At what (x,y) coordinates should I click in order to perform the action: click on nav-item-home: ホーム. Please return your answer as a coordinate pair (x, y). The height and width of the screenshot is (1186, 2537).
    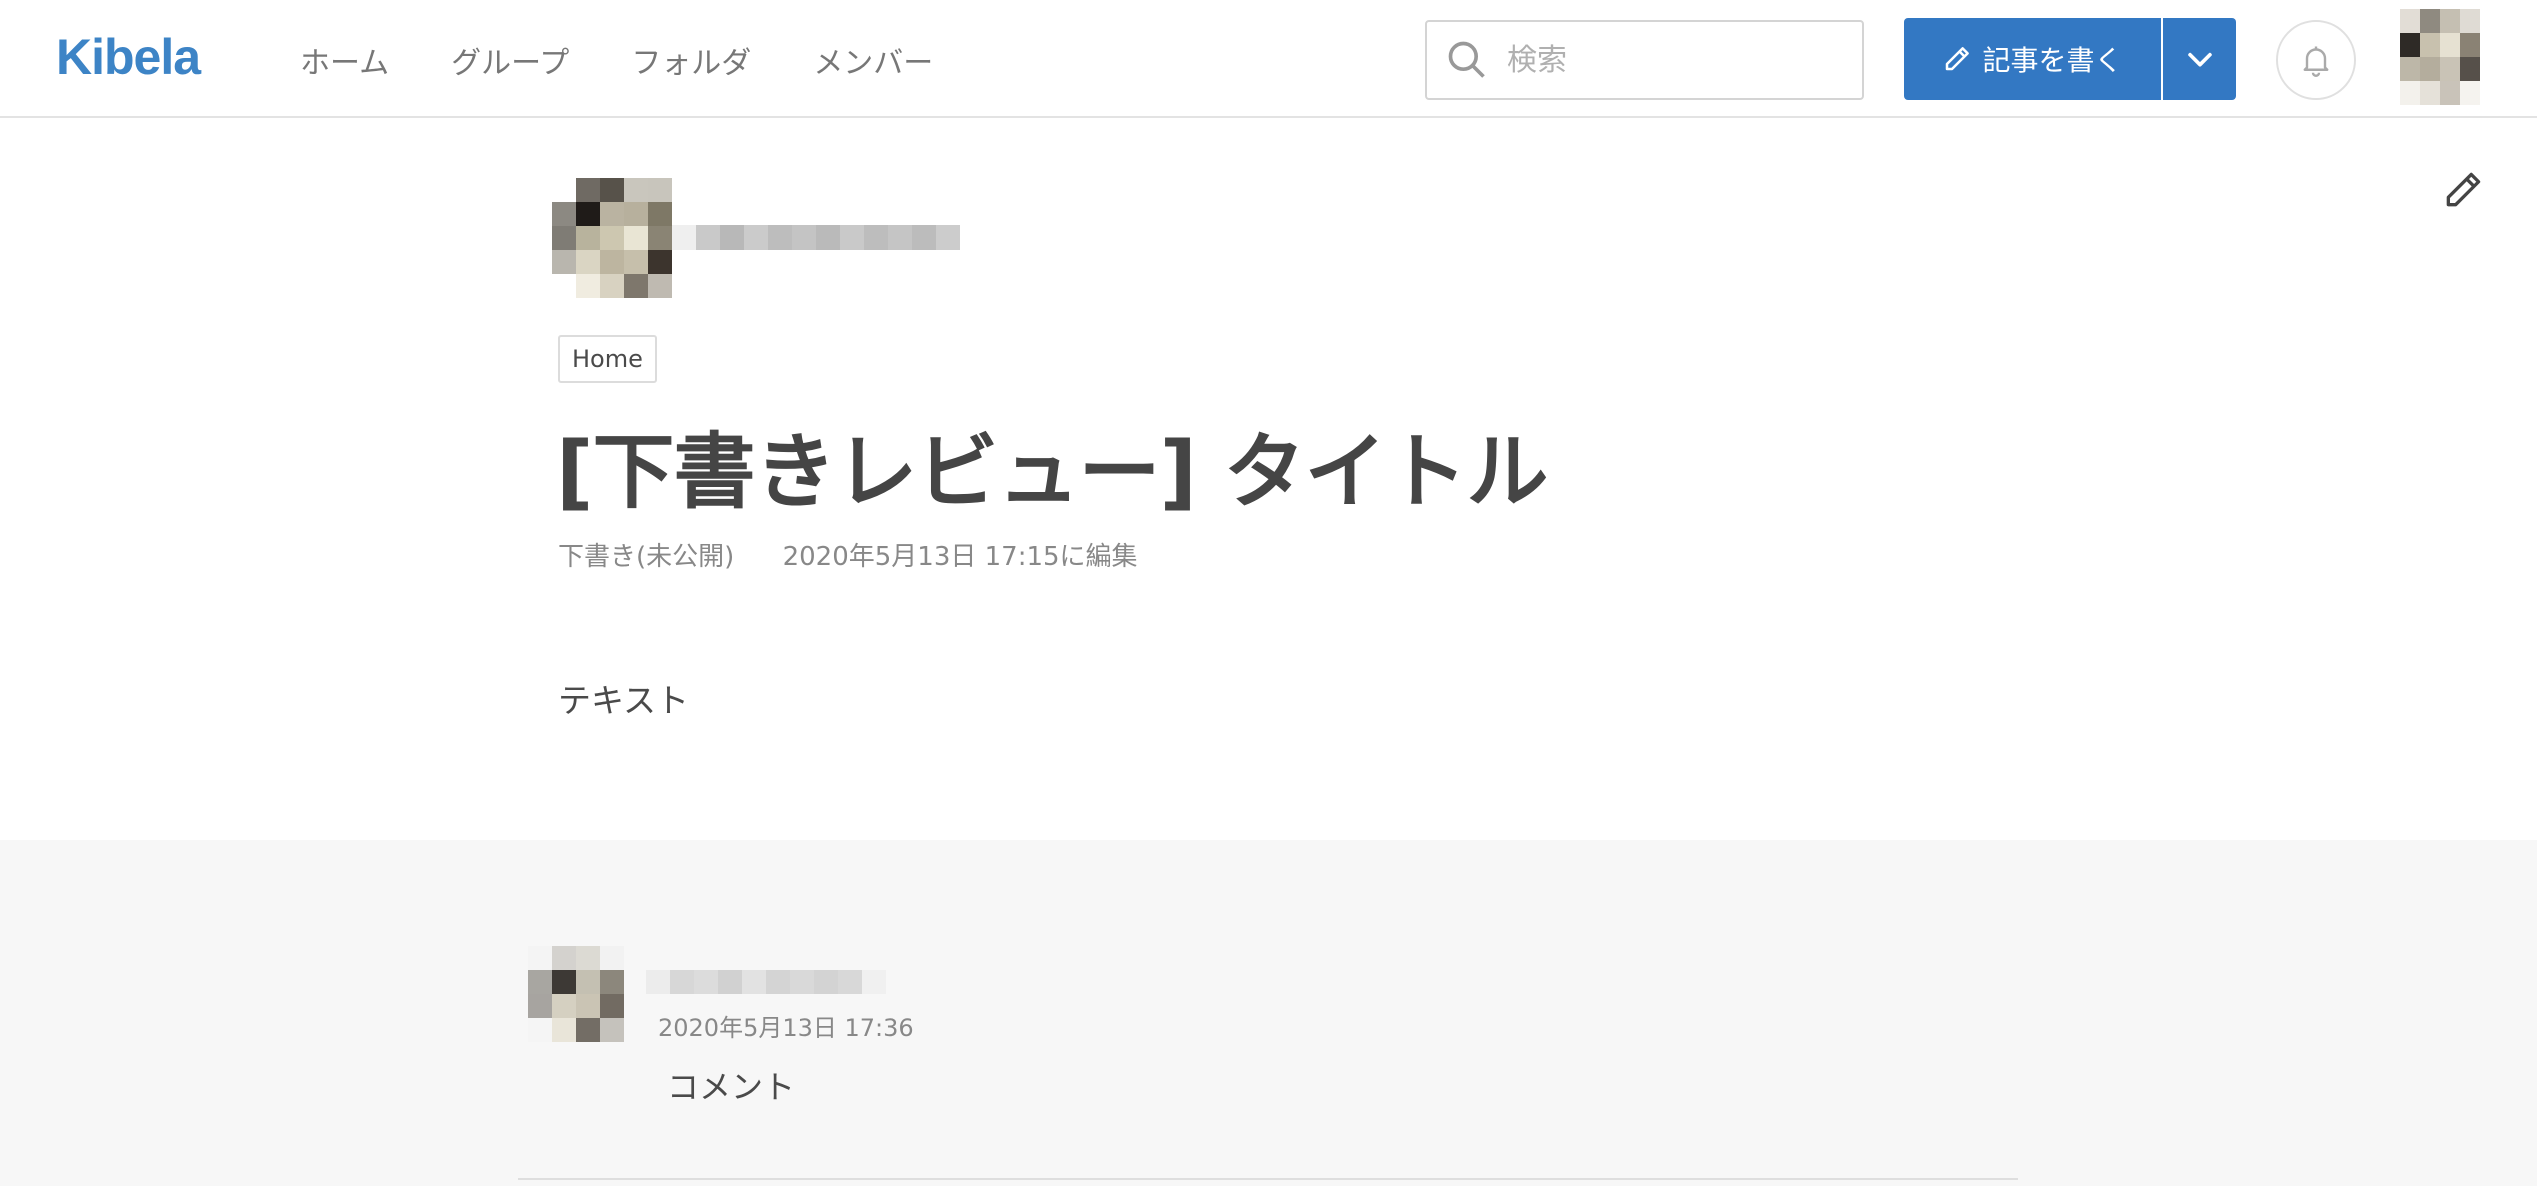
    Looking at the image, I should click on (344, 60).